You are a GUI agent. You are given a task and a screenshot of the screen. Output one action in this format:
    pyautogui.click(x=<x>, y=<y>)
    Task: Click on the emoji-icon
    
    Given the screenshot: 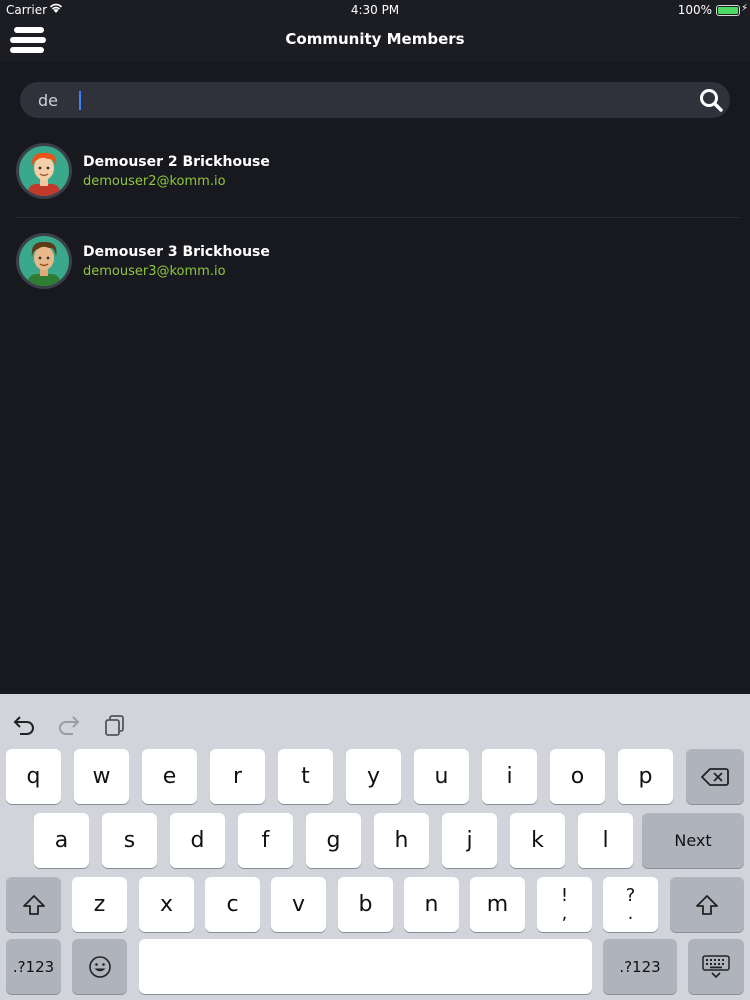 What is the action you would take?
    pyautogui.click(x=99, y=966)
    